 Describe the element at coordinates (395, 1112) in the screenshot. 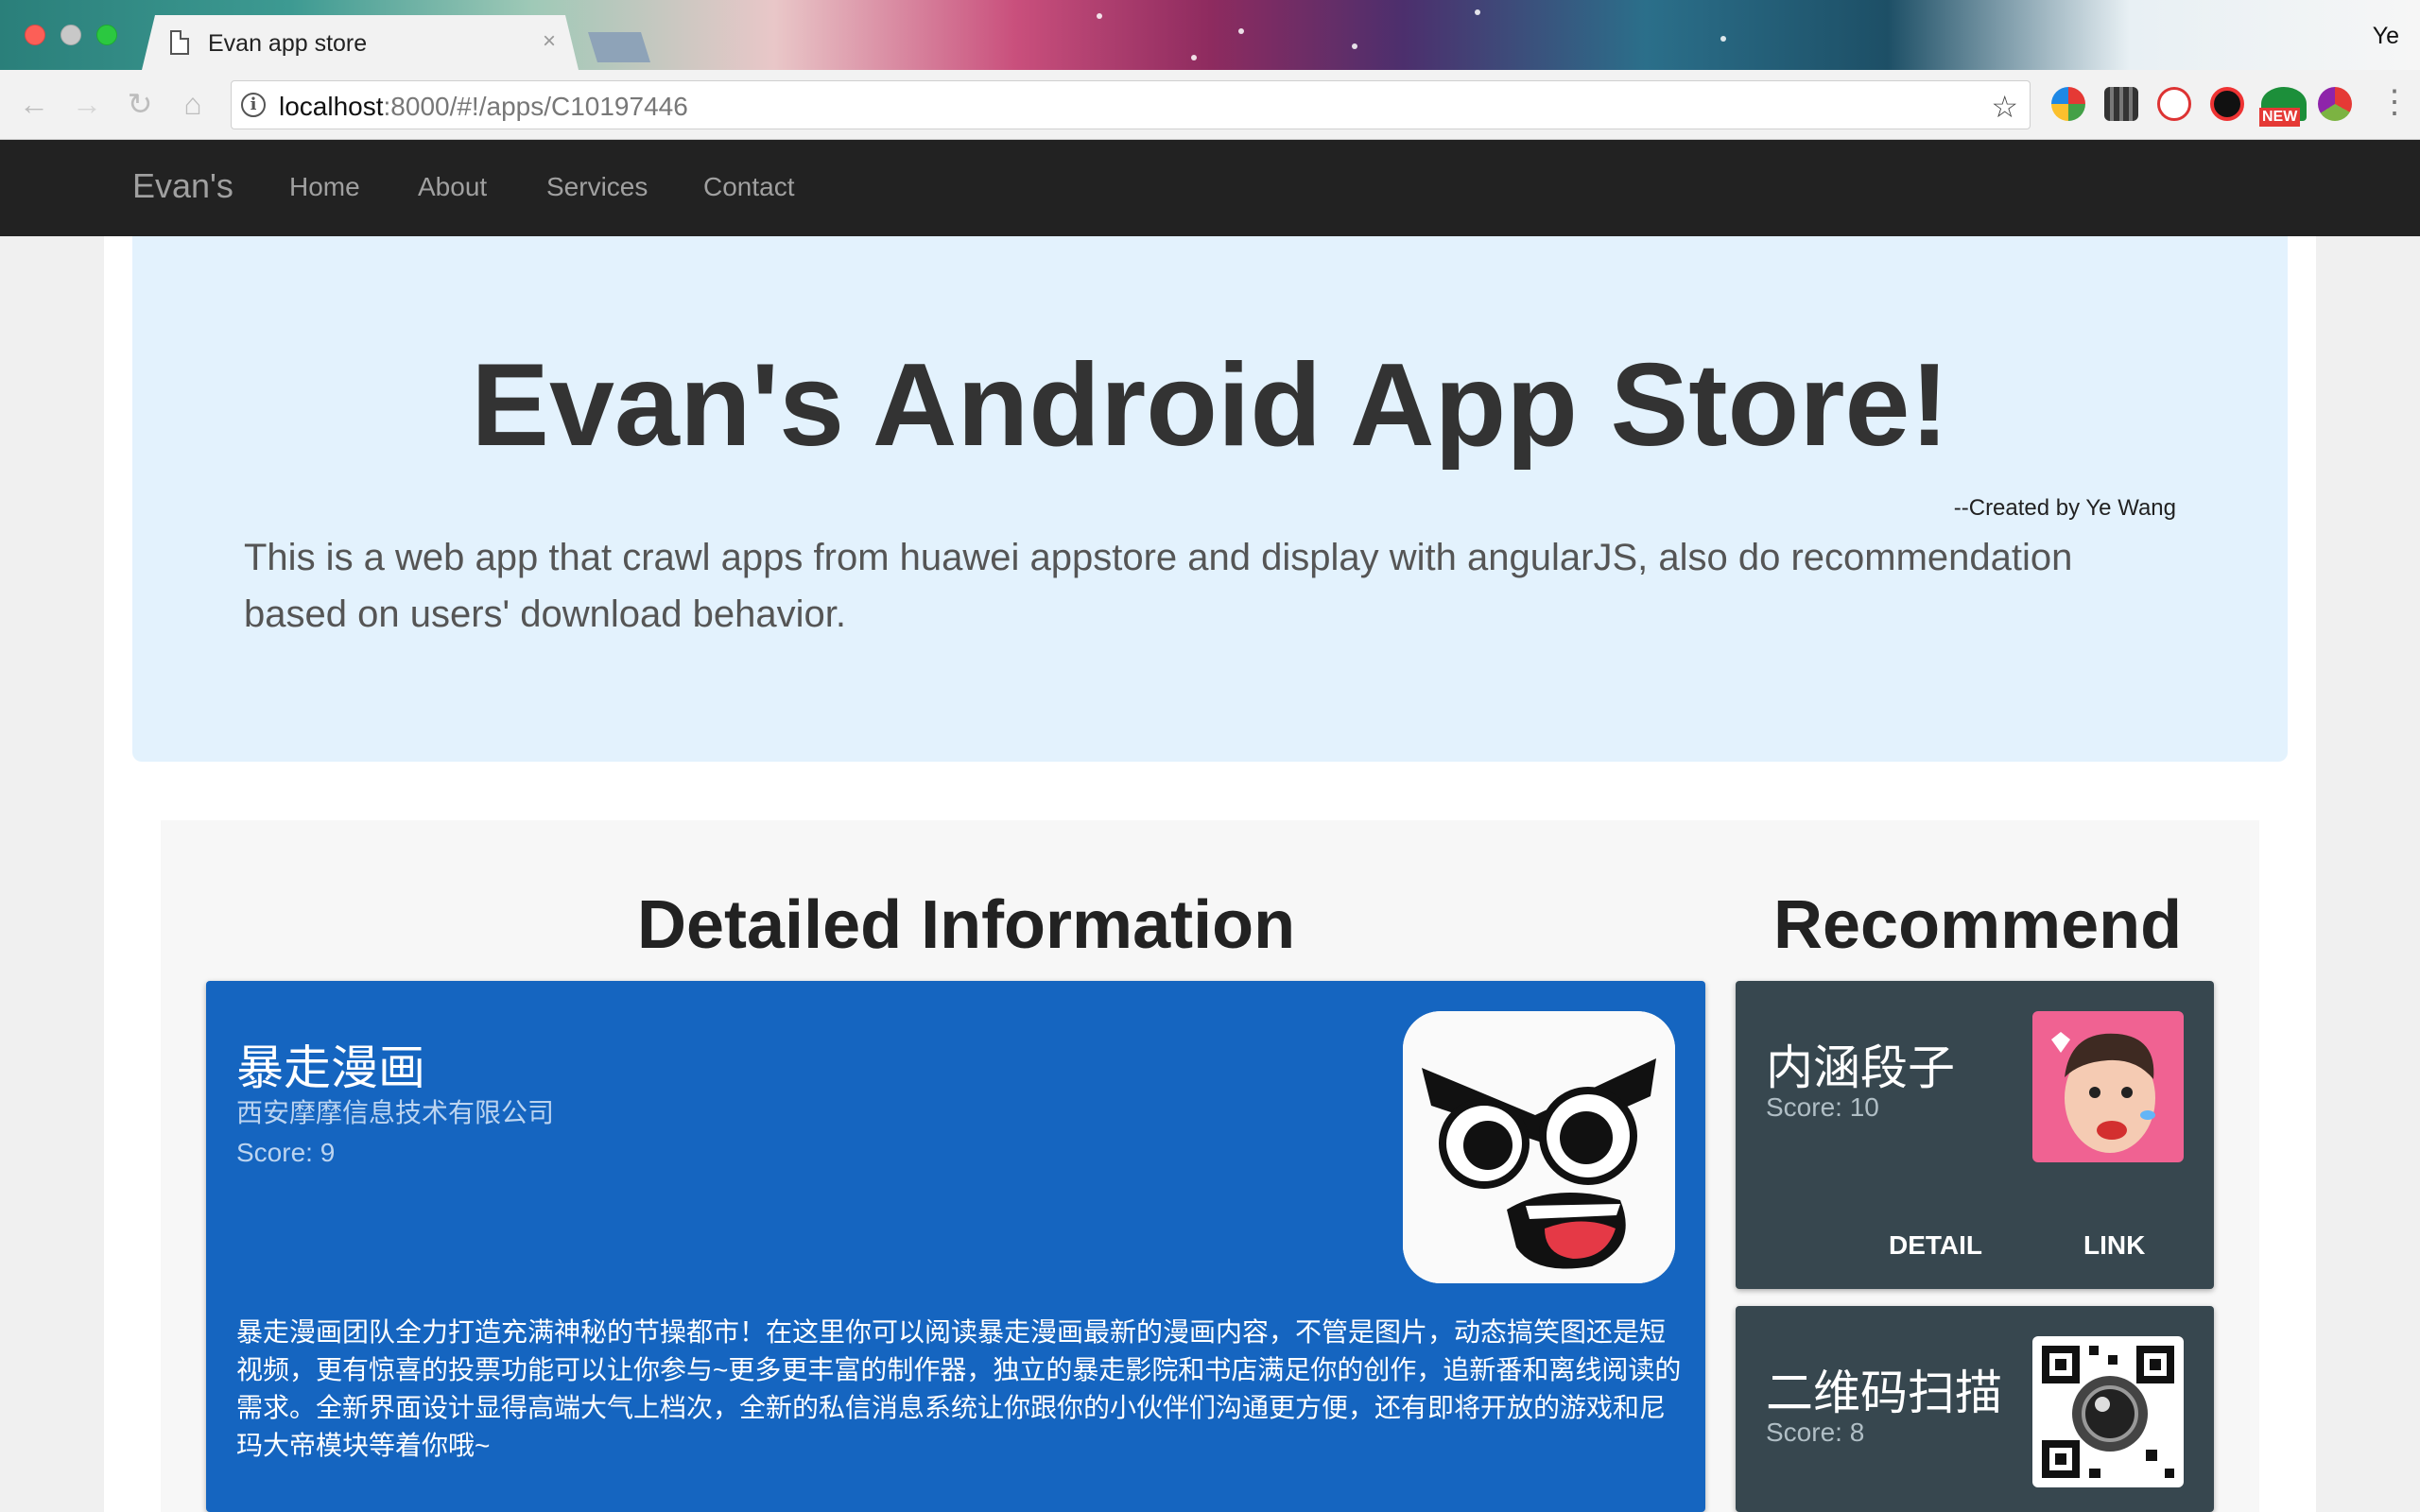

I see `app-publisher: 西安摩摩信息技术有限公司` at that location.